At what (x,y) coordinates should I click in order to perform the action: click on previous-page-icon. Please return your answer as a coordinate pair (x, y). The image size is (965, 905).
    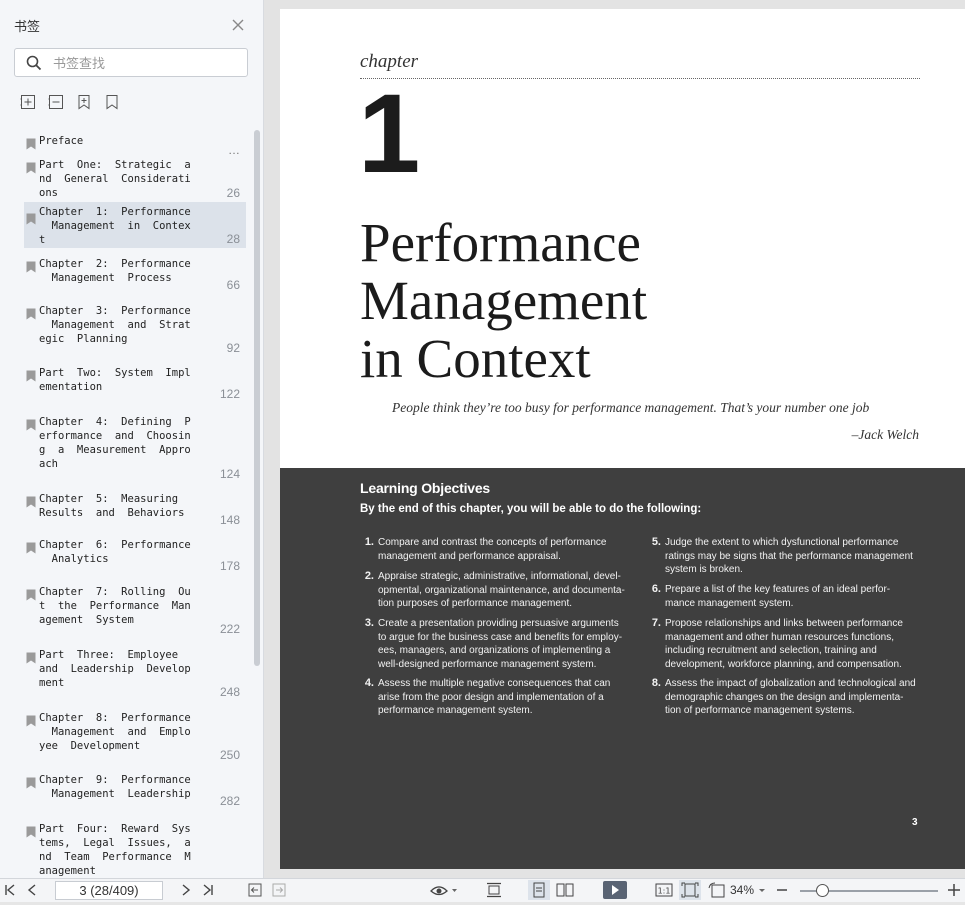
    Looking at the image, I should click on (32, 890).